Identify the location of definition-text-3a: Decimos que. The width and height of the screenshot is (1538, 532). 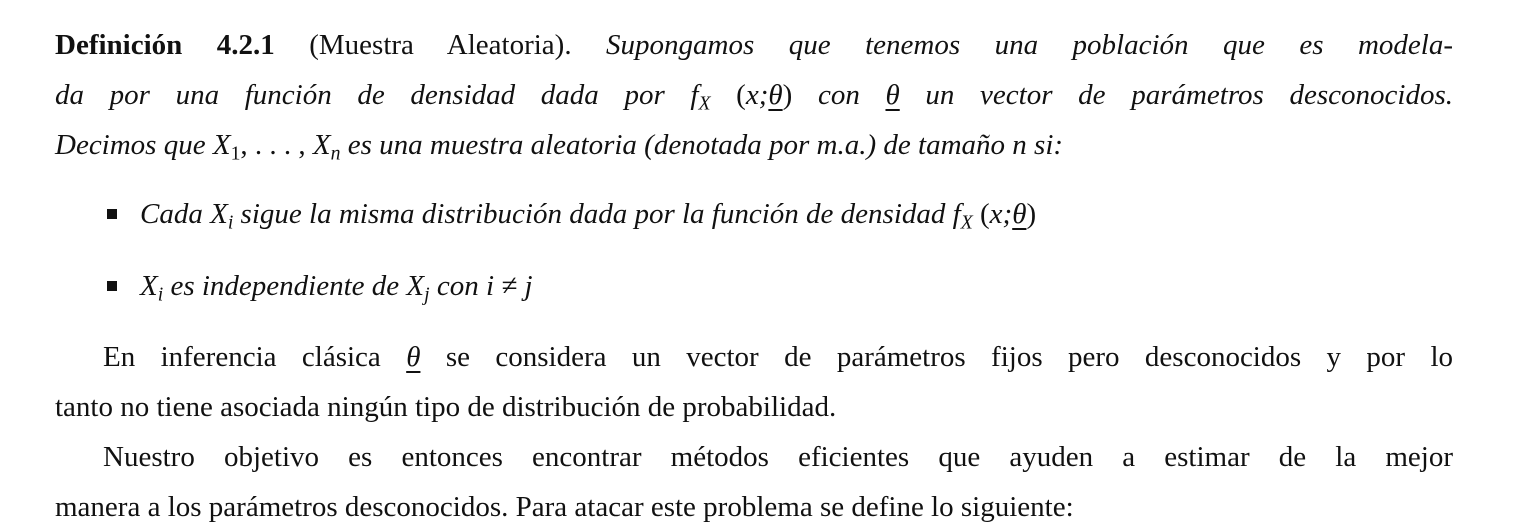
(130, 145).